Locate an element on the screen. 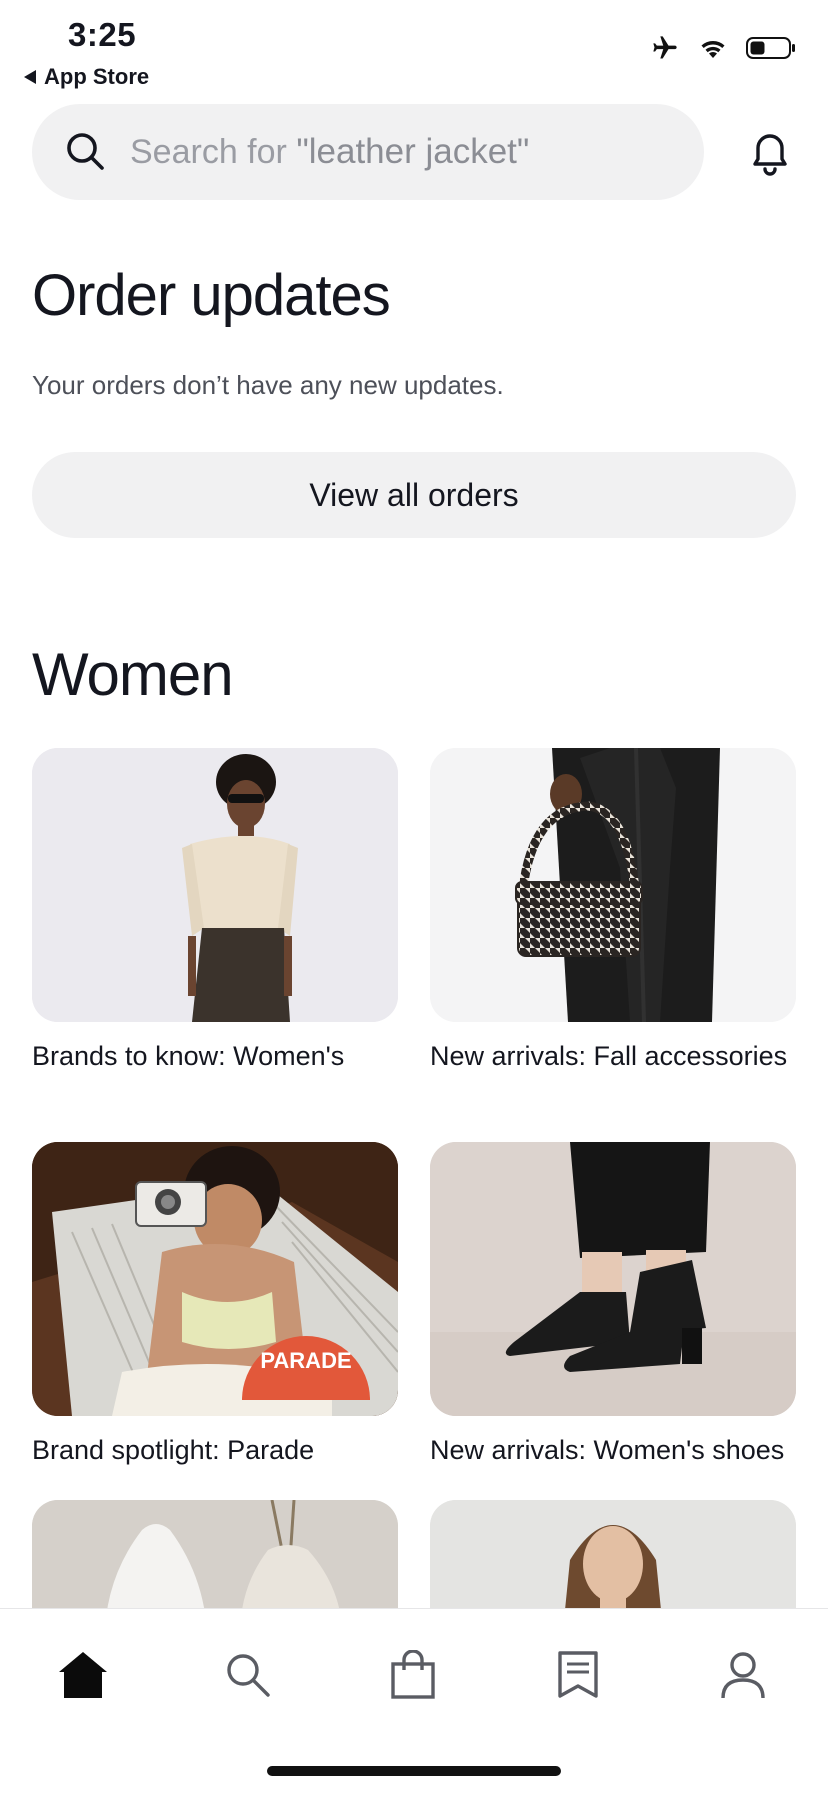 The image size is (828, 1793). handbag-photo is located at coordinates (613, 885).